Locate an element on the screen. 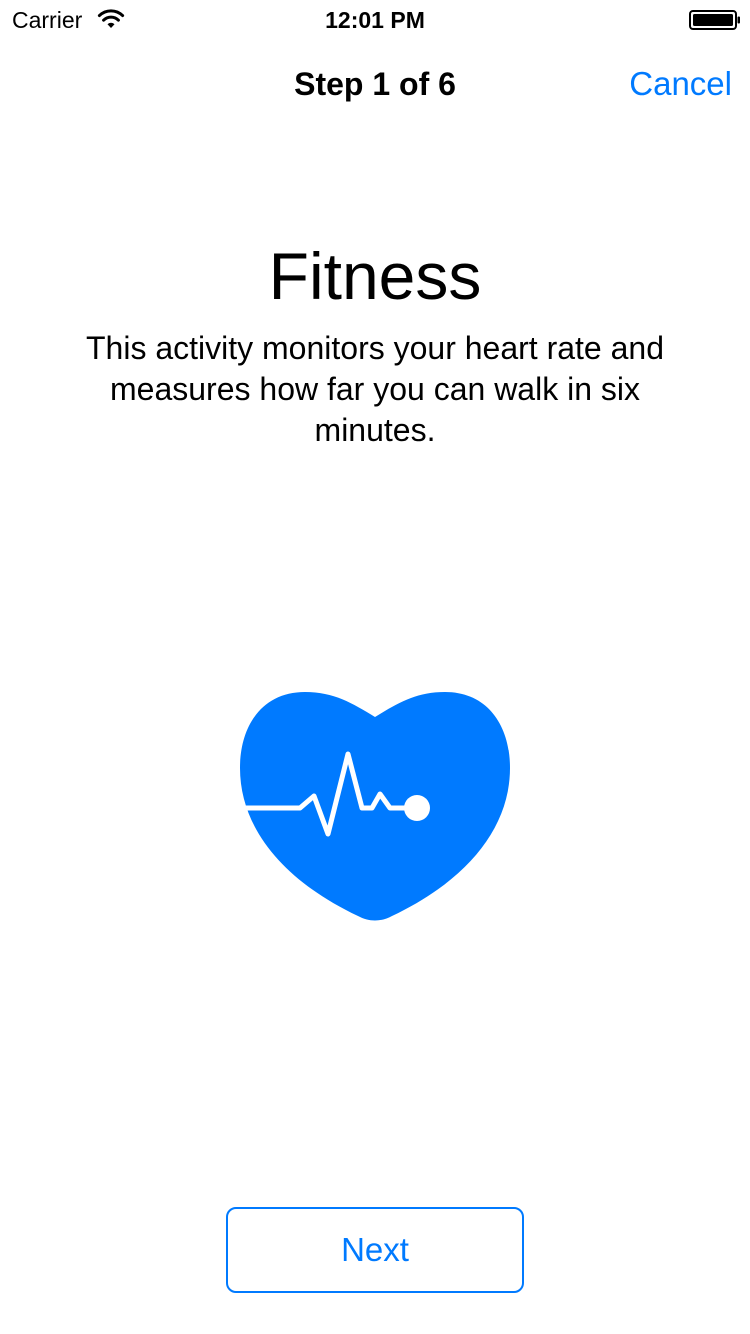 The height and width of the screenshot is (1334, 750). status-bar: Carrier 12:01 PM is located at coordinates (375, 20).